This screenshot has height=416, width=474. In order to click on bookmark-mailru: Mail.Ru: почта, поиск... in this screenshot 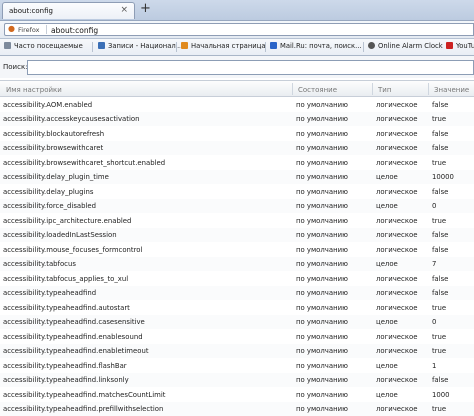, I will do `click(316, 47)`.